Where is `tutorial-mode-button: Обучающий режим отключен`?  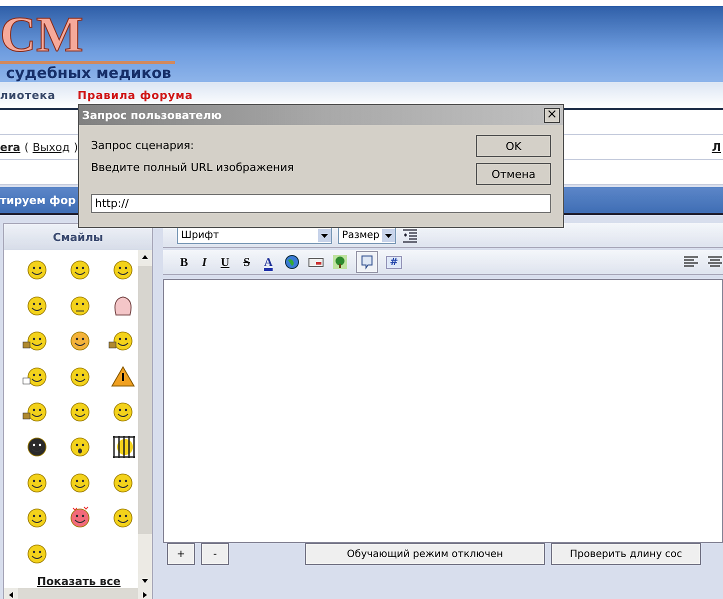 tutorial-mode-button: Обучающий режим отключен is located at coordinates (425, 554).